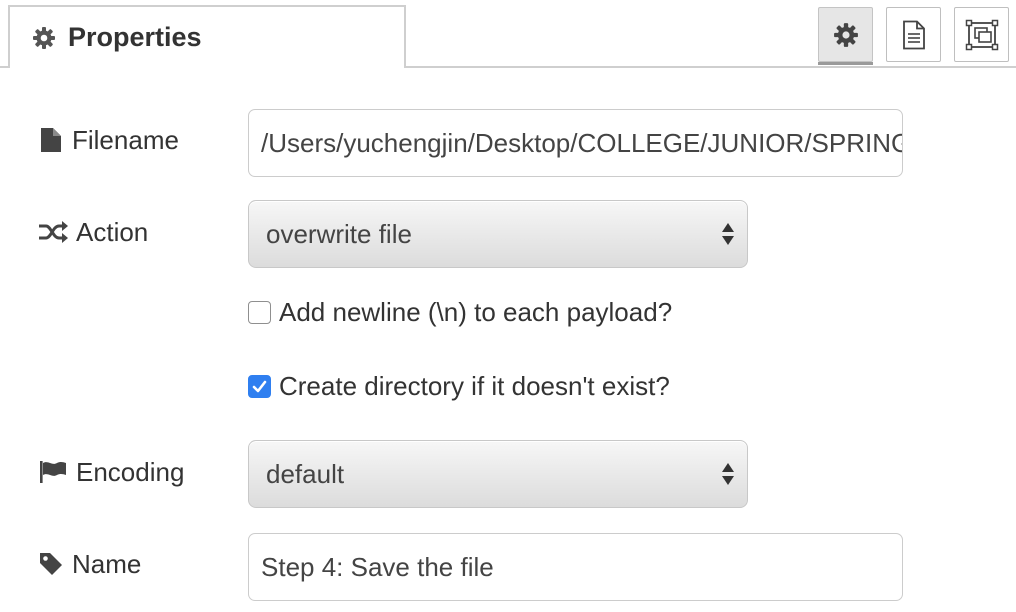  I want to click on encoding-select: default, so click(498, 474).